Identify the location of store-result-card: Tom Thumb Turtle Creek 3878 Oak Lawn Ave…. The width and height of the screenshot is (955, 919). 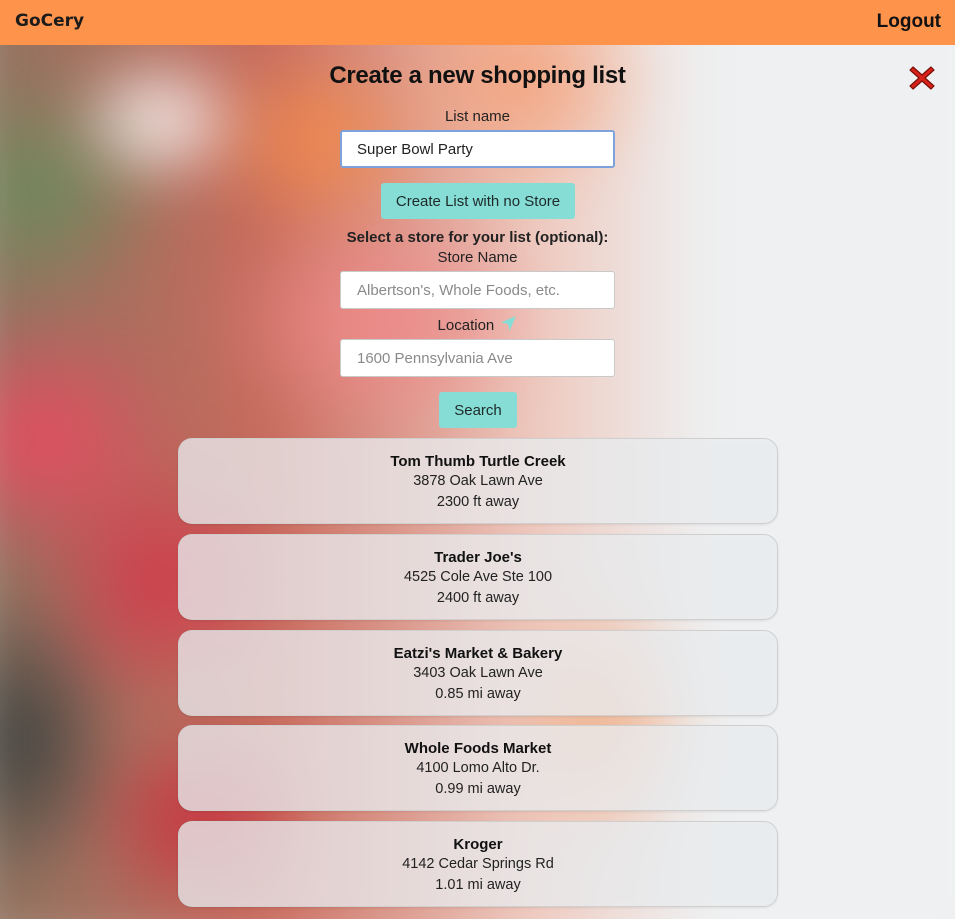
(478, 481).